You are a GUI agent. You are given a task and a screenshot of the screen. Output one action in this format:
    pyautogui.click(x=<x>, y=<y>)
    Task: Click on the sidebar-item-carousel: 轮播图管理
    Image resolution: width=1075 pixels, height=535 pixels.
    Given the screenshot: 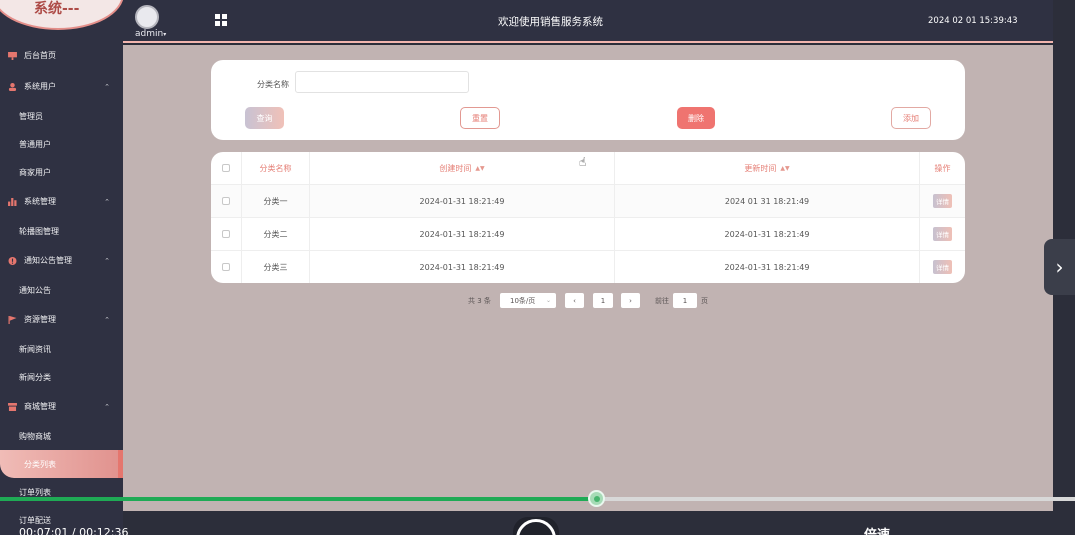 What is the action you would take?
    pyautogui.click(x=61, y=231)
    